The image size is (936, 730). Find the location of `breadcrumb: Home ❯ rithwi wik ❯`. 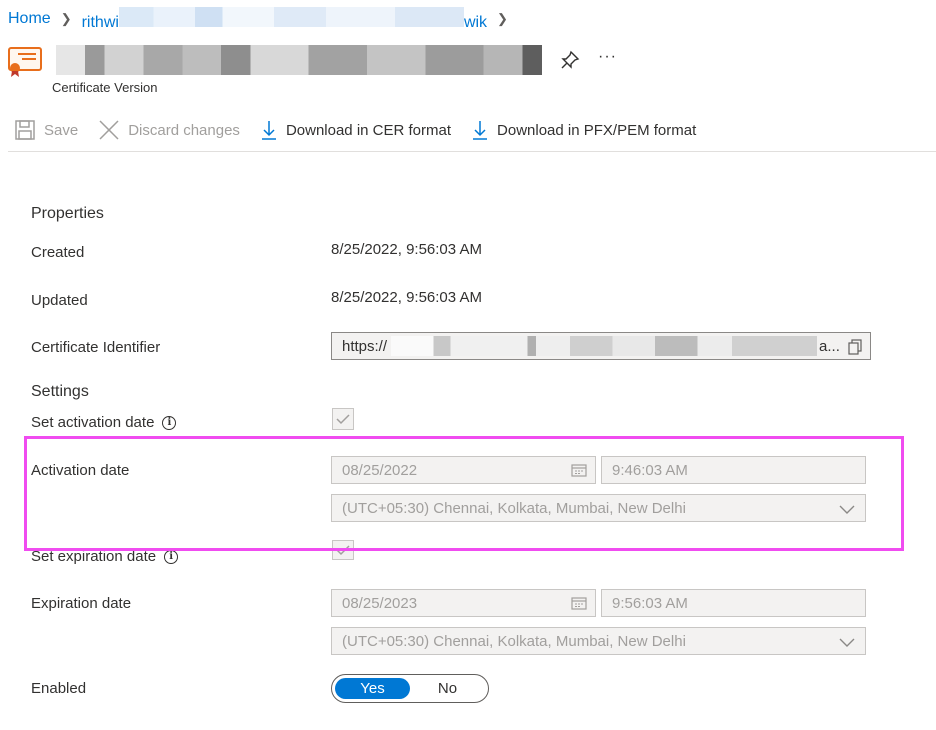

breadcrumb: Home ❯ rithwi wik ❯ is located at coordinates (263, 19).